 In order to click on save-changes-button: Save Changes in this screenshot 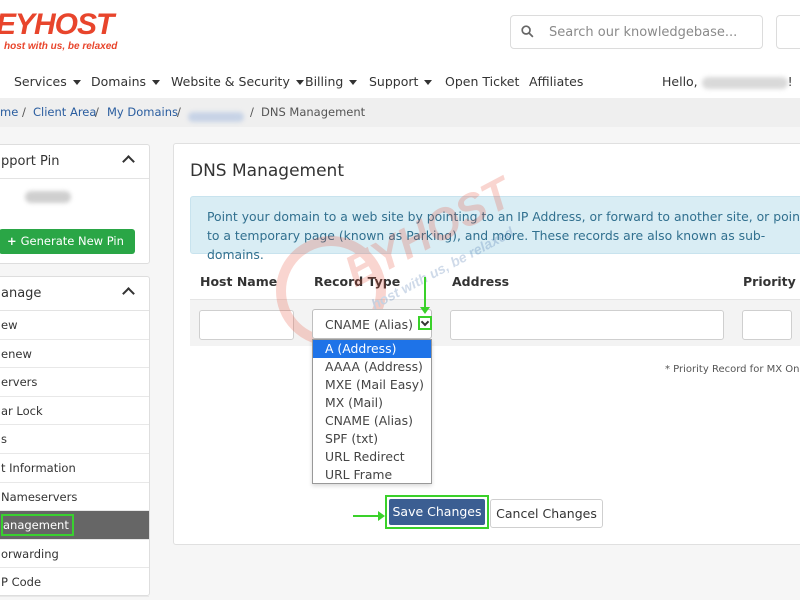, I will do `click(437, 512)`.